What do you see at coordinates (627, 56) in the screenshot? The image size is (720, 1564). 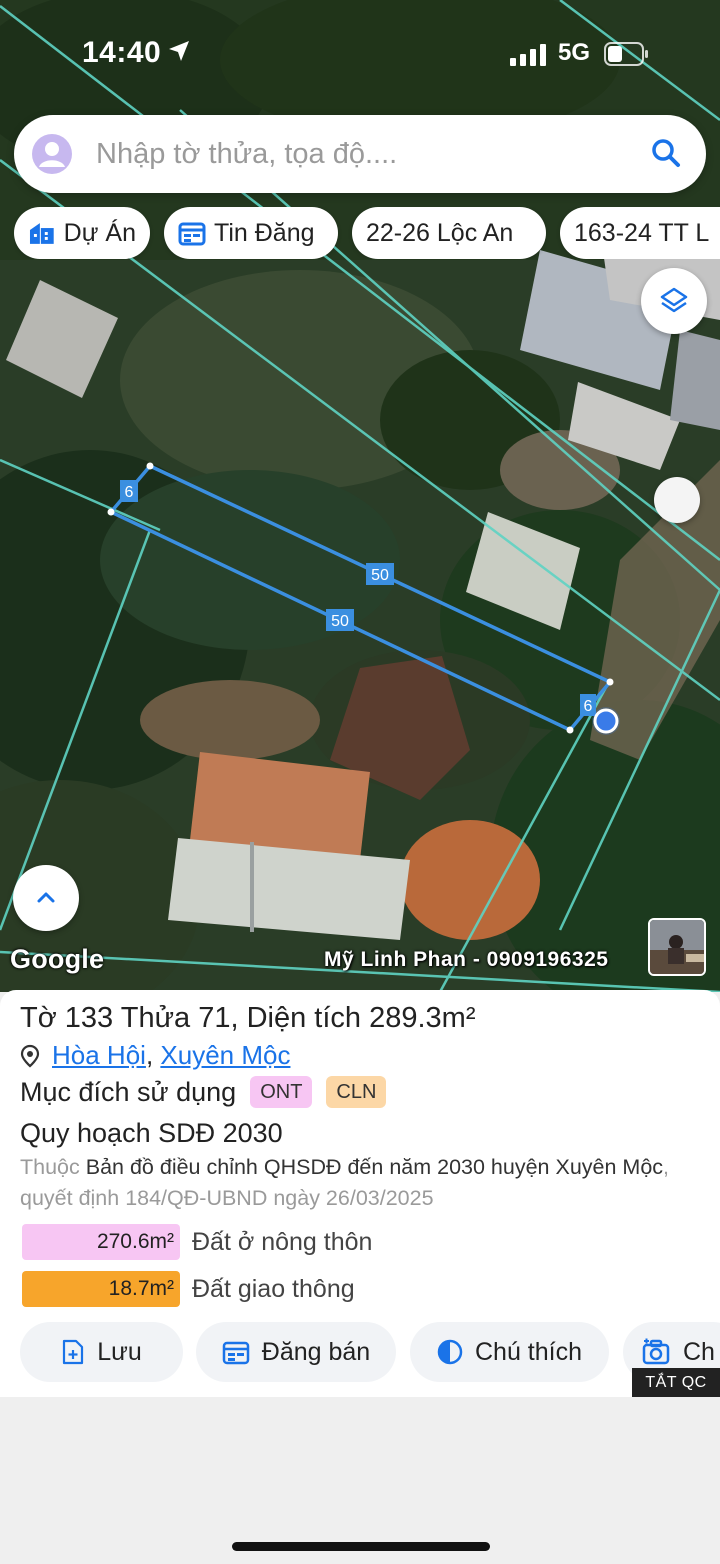 I see `battery-icon` at bounding box center [627, 56].